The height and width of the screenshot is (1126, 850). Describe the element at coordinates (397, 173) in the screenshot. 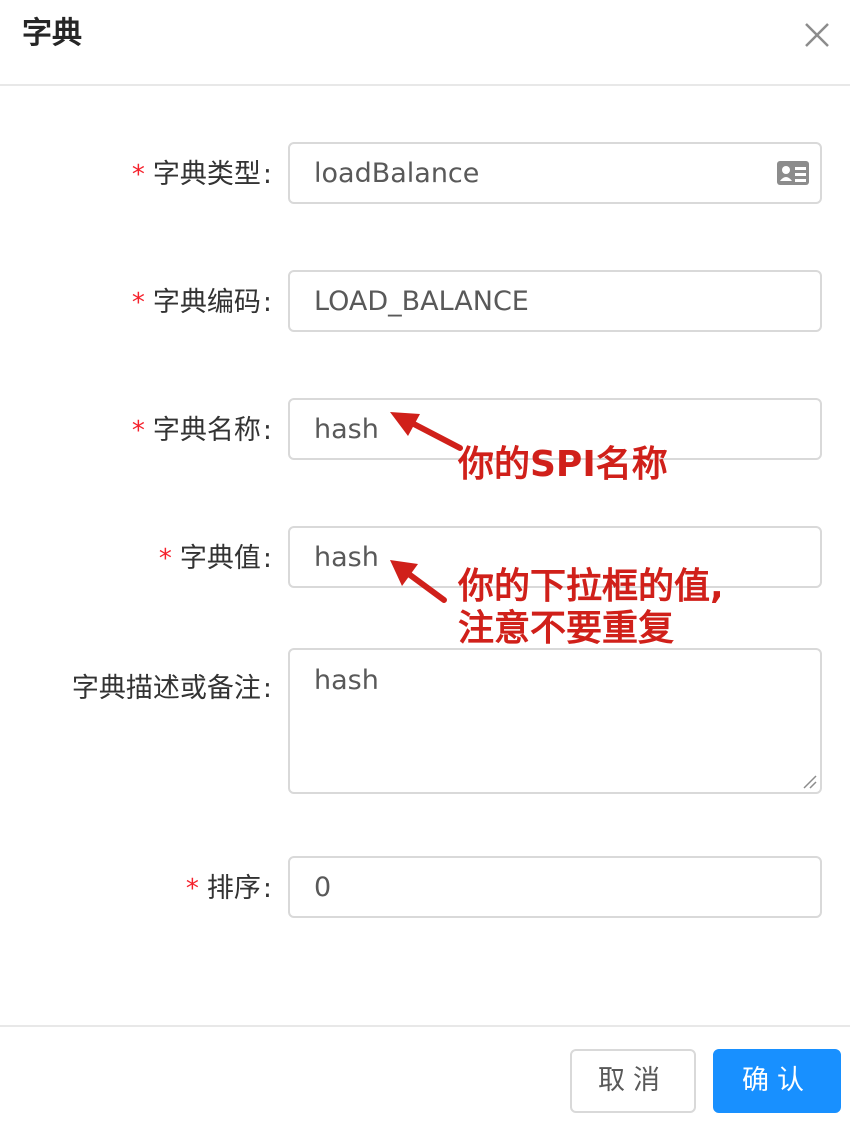

I see `dict-type-value: loadBalance` at that location.